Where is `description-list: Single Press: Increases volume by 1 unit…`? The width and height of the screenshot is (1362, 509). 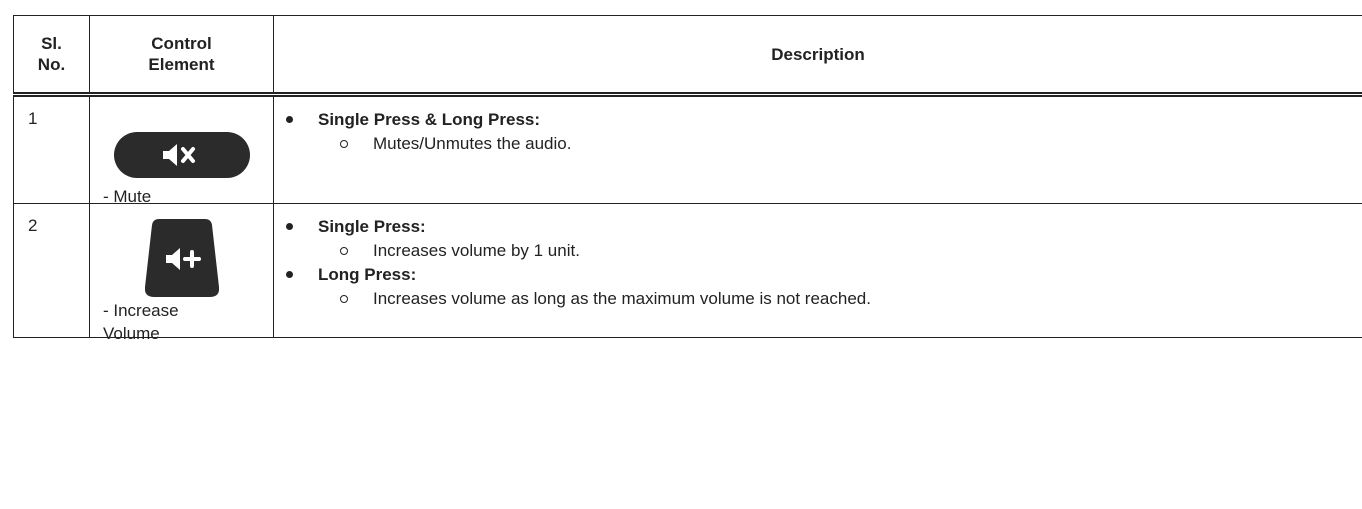
description-list: Single Press: Increases volume by 1 unit… is located at coordinates (822, 263).